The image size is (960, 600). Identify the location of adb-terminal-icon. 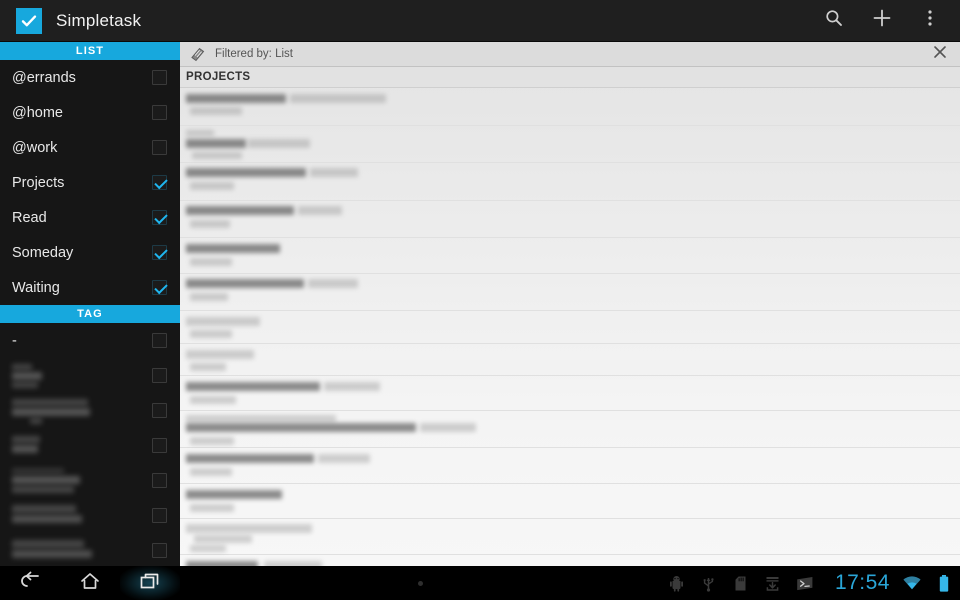
(805, 583).